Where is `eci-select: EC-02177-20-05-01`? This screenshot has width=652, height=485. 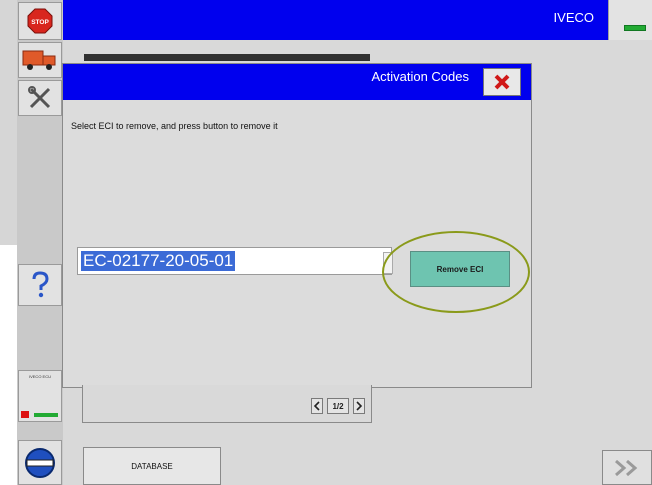
eci-select: EC-02177-20-05-01 is located at coordinates (234, 261).